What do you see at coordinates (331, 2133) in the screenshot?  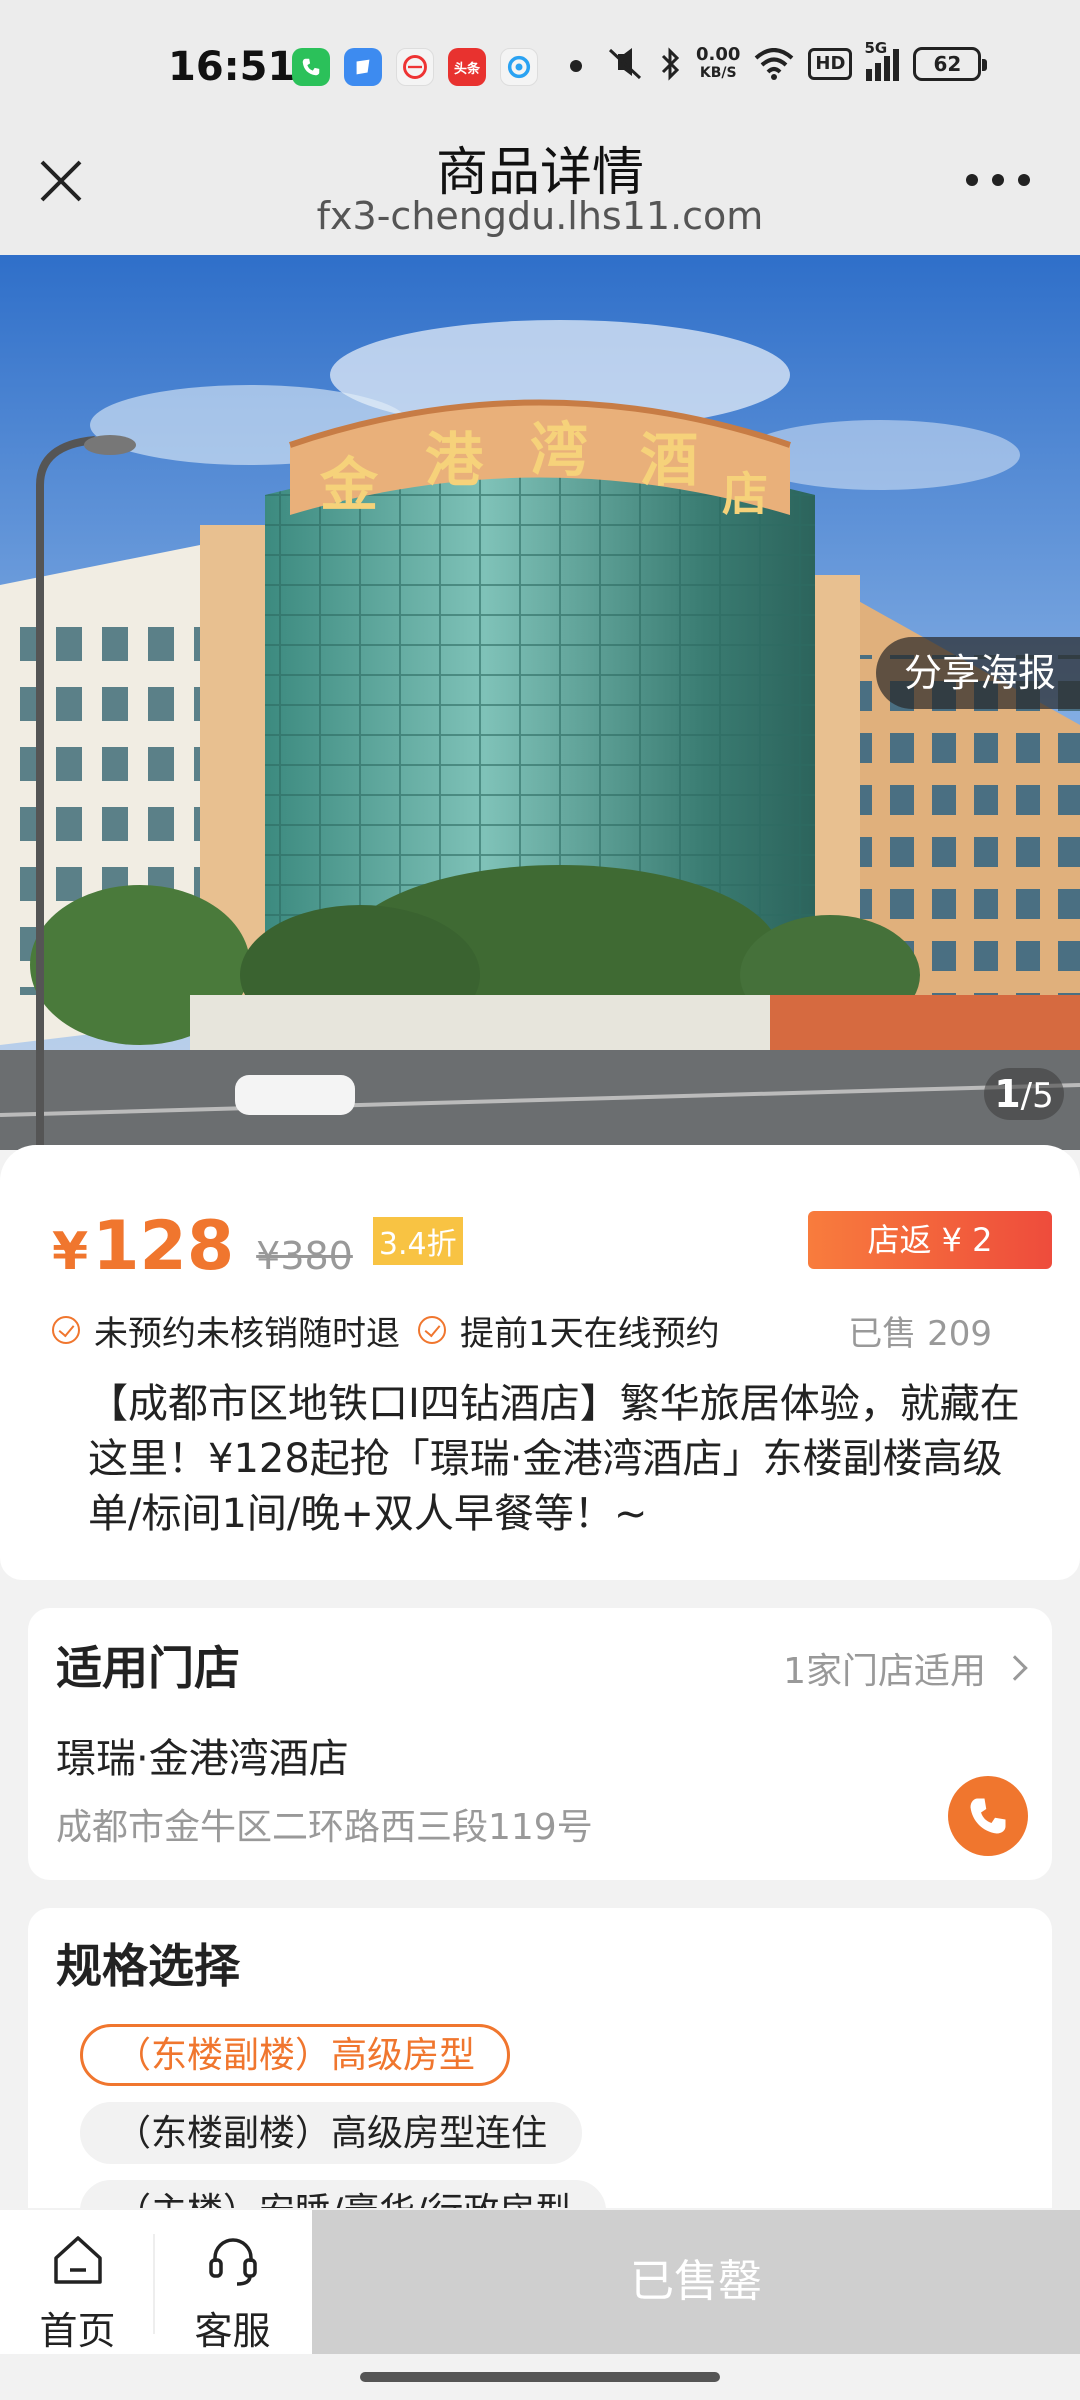 I see `spec-option: （东楼副楼）高级房型连住` at bounding box center [331, 2133].